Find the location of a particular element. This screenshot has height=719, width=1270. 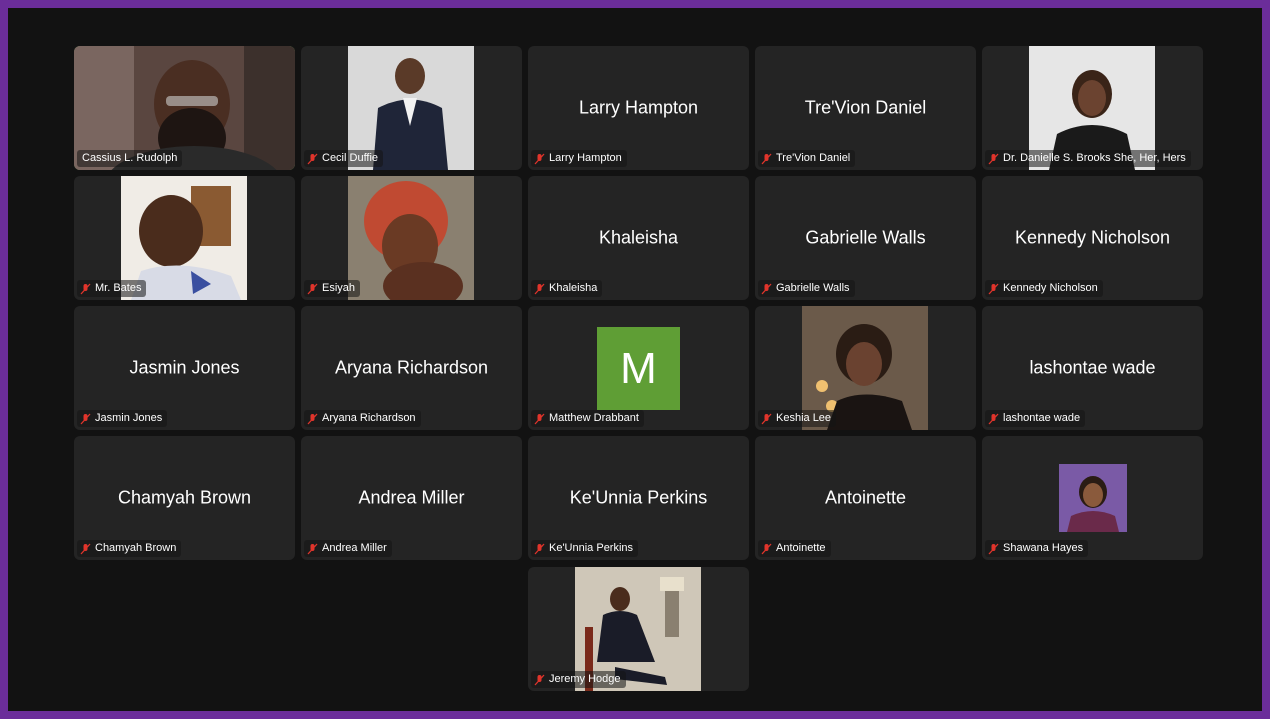

participant-name-tag: Cecil Duffie is located at coordinates (344, 158).